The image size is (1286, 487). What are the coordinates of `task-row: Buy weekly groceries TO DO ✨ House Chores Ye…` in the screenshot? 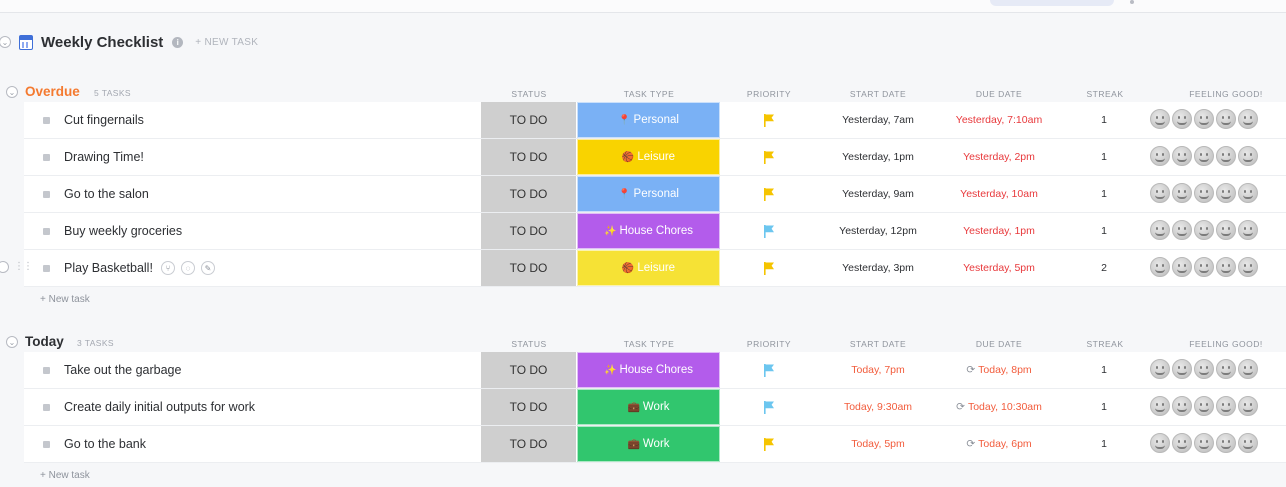 It's located at (655, 231).